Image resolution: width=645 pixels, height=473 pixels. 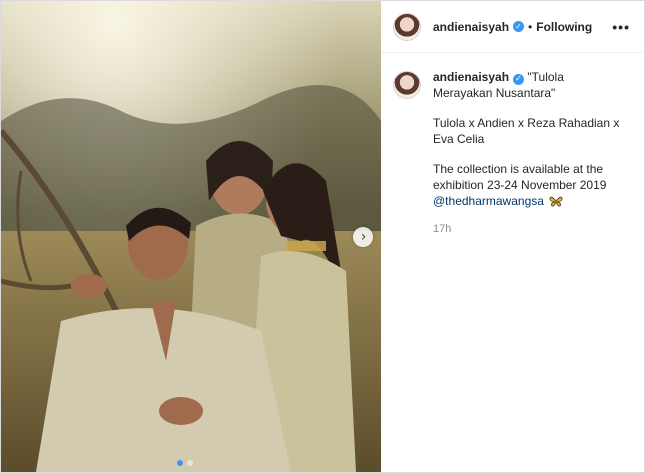 What do you see at coordinates (564, 27) in the screenshot?
I see `following-button: Following` at bounding box center [564, 27].